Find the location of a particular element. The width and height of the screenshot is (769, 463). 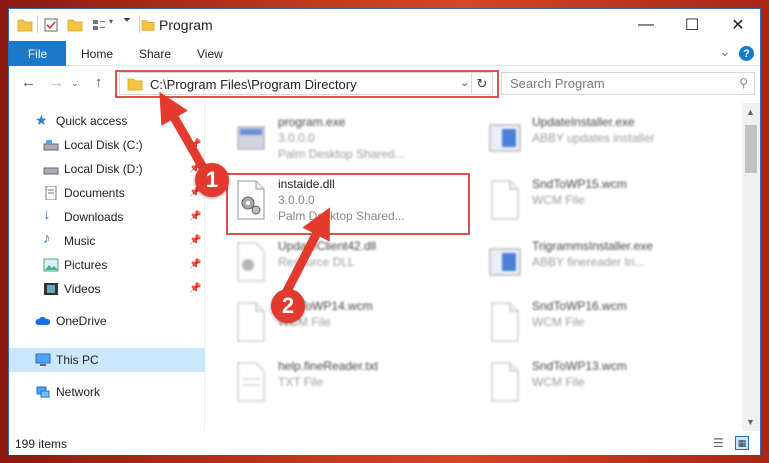

title-bar: ▾ ⏷ Program — ☐ ✕ is located at coordinates (384, 25).